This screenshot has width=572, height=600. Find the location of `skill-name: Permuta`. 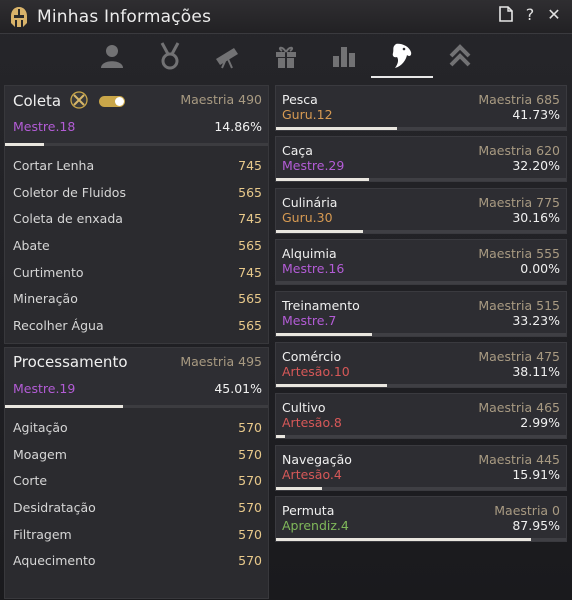

skill-name: Permuta is located at coordinates (308, 511).